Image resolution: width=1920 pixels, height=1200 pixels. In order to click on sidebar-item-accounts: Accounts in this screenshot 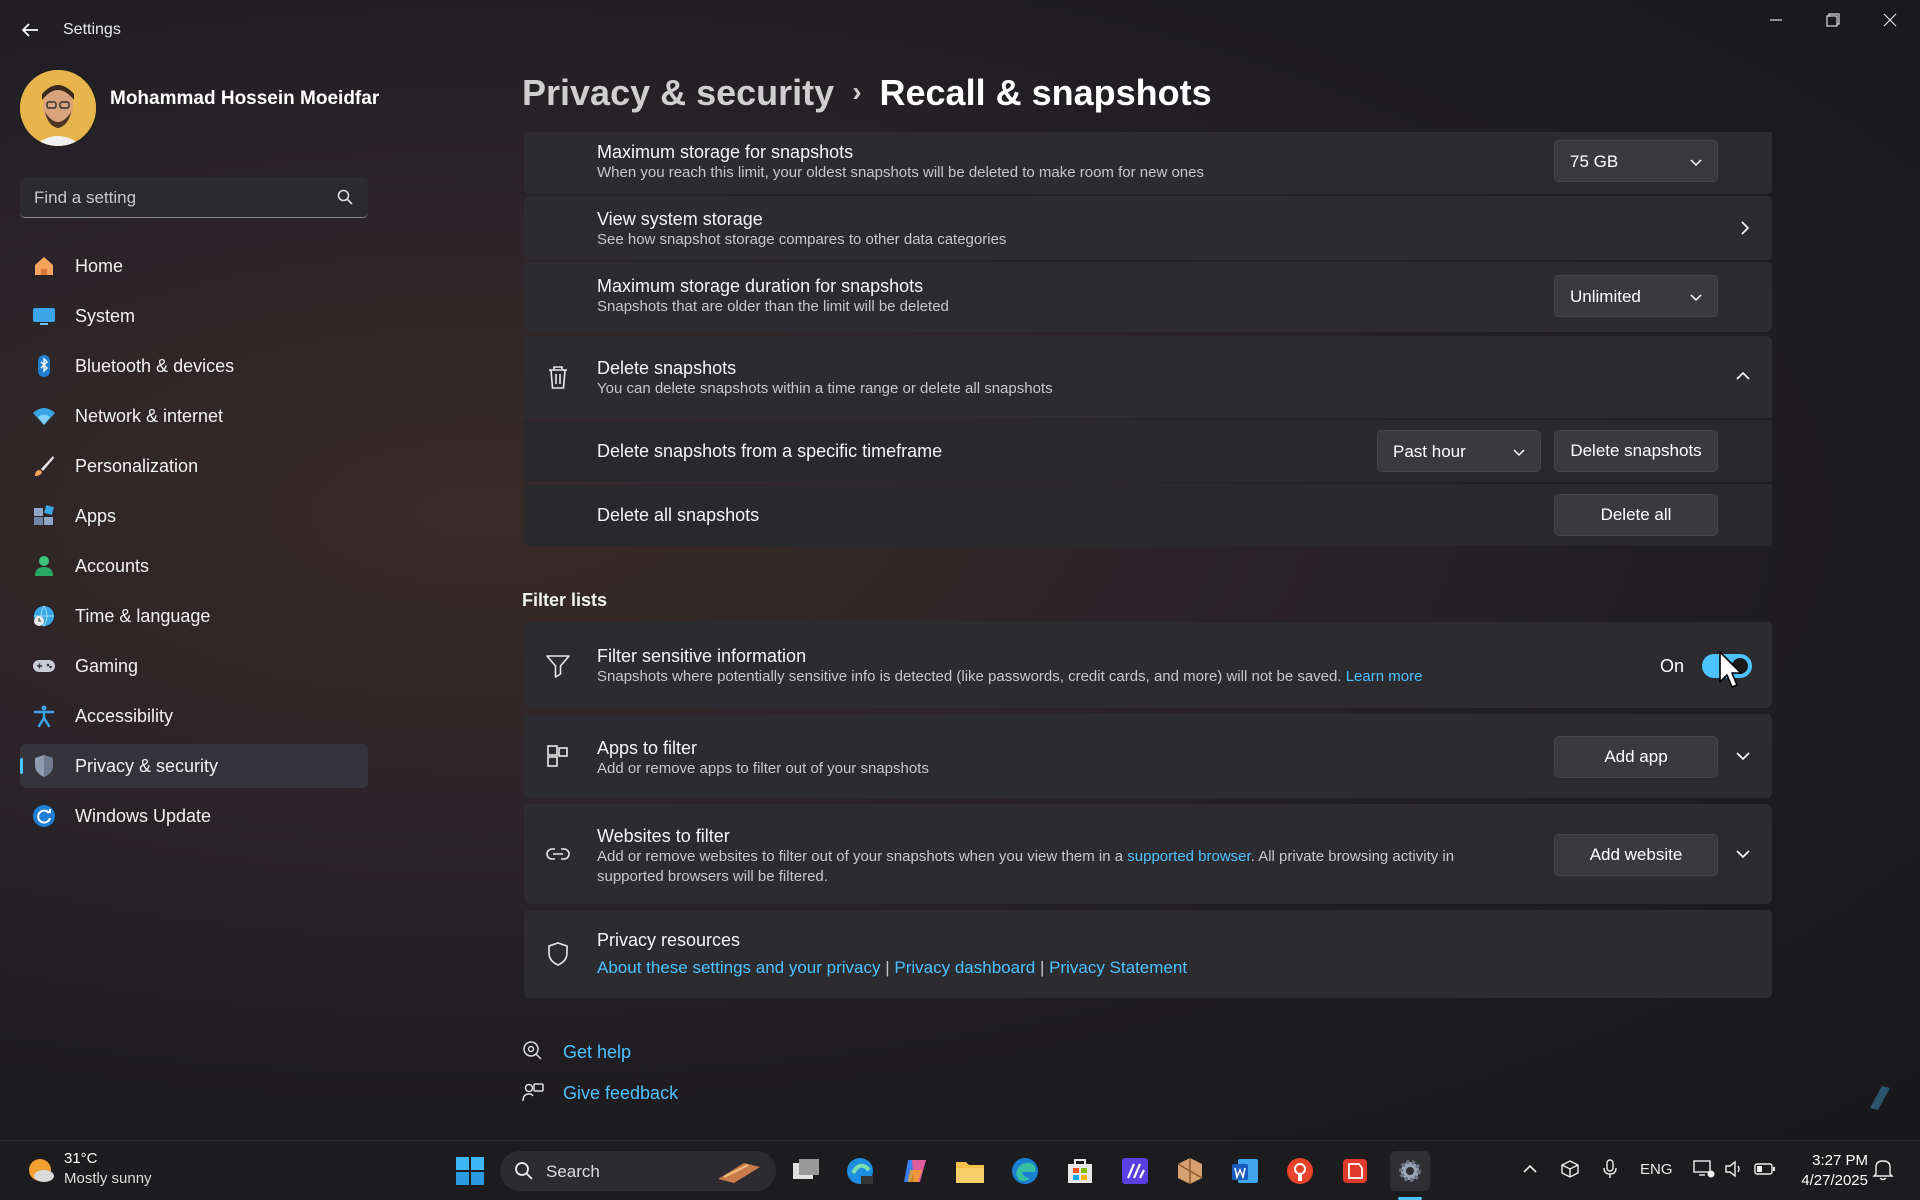, I will do `click(194, 566)`.